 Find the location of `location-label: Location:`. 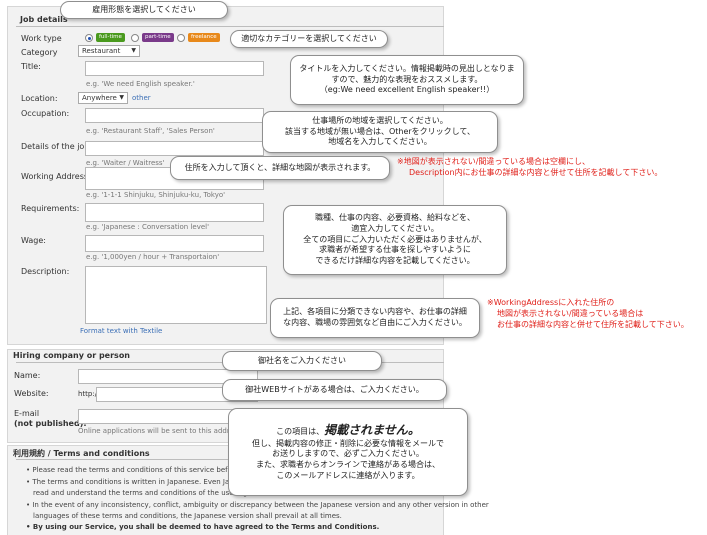

location-label: Location: is located at coordinates (39, 98).